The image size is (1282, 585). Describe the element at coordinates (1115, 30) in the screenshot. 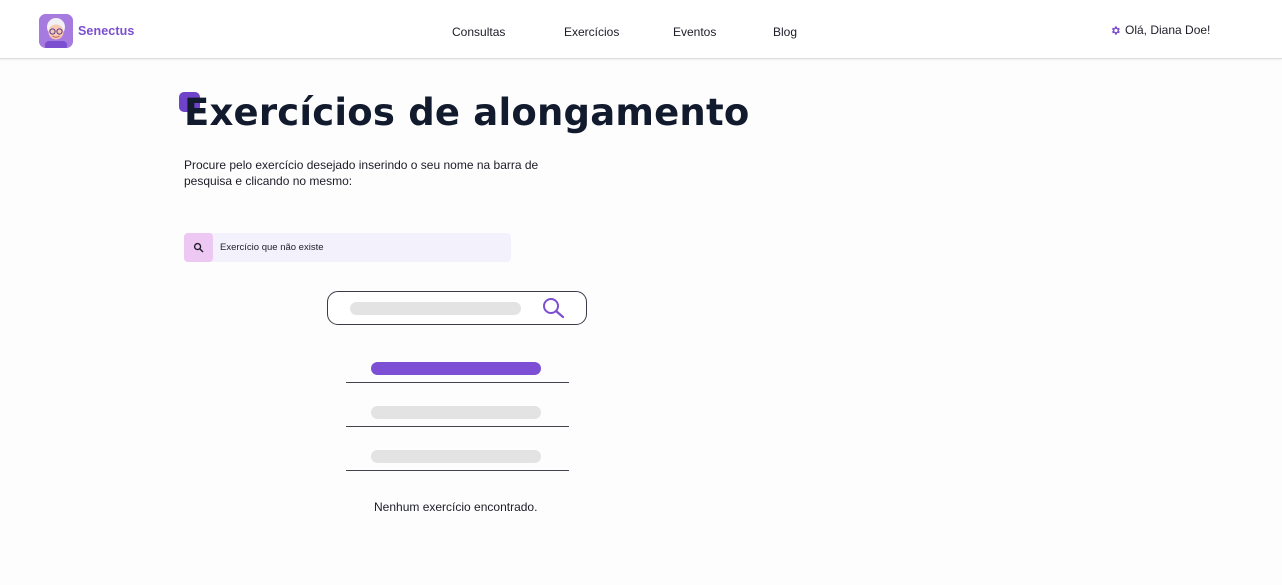

I see `gear-icon` at that location.